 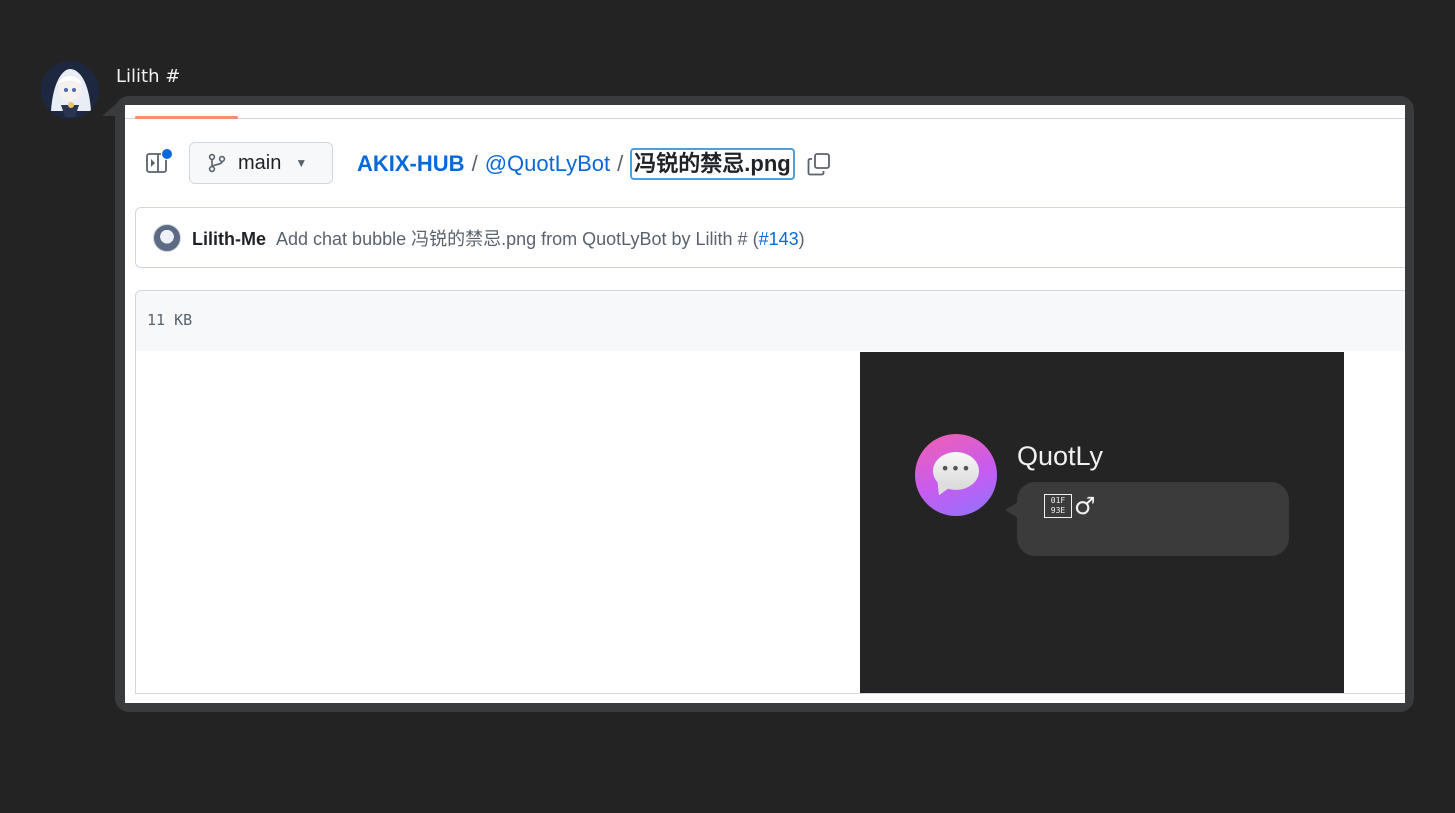 What do you see at coordinates (159, 161) in the screenshot?
I see `sidebar-toggle-button` at bounding box center [159, 161].